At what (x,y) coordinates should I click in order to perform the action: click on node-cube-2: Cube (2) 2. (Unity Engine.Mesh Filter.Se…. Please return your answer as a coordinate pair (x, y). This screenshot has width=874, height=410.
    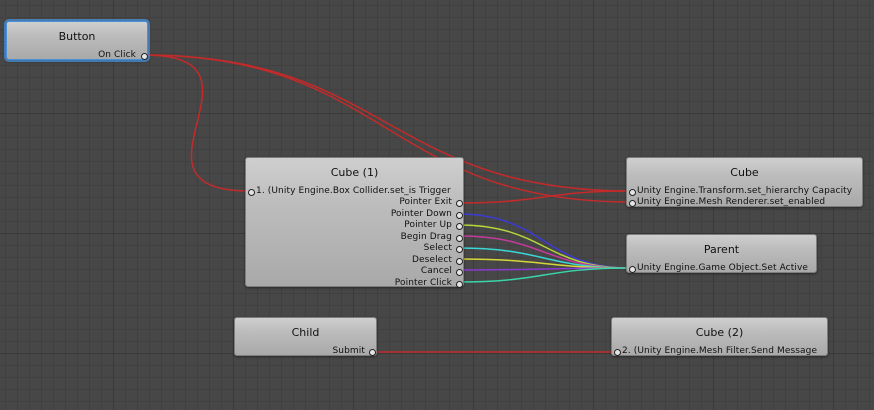
    Looking at the image, I should click on (719, 336).